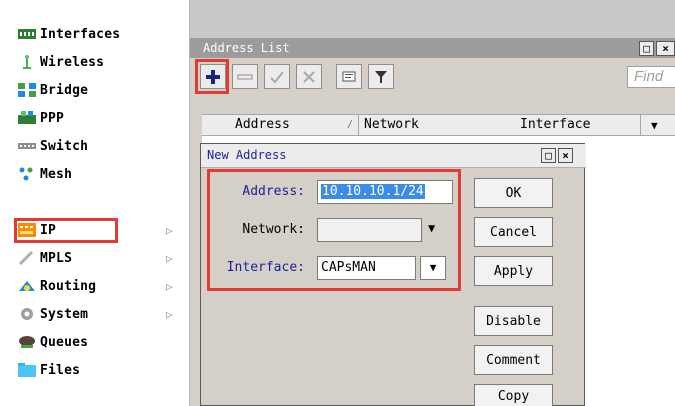  I want to click on find-input: Find, so click(651, 77).